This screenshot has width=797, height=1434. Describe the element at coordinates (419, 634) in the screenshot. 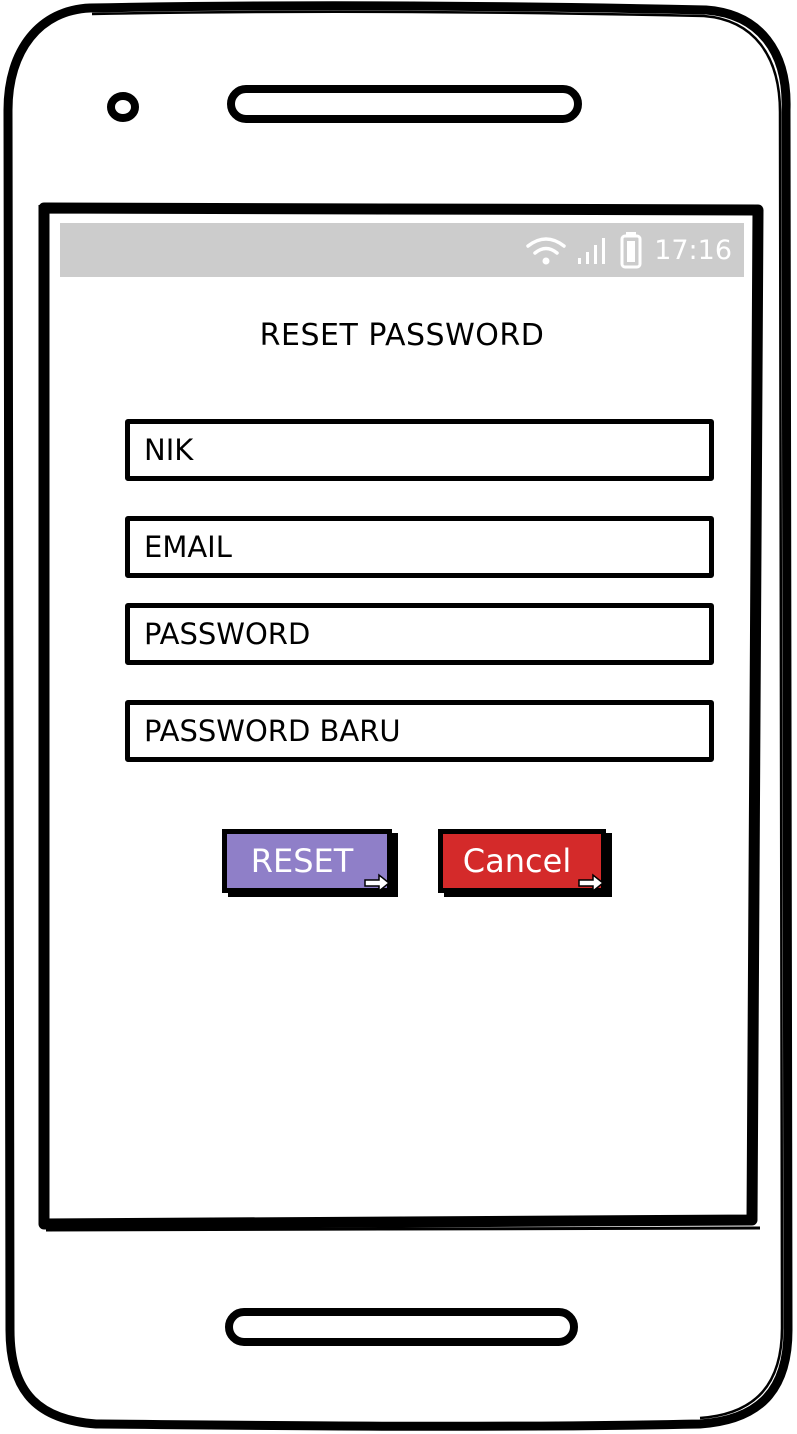

I see `password-field: PASSWORD` at that location.